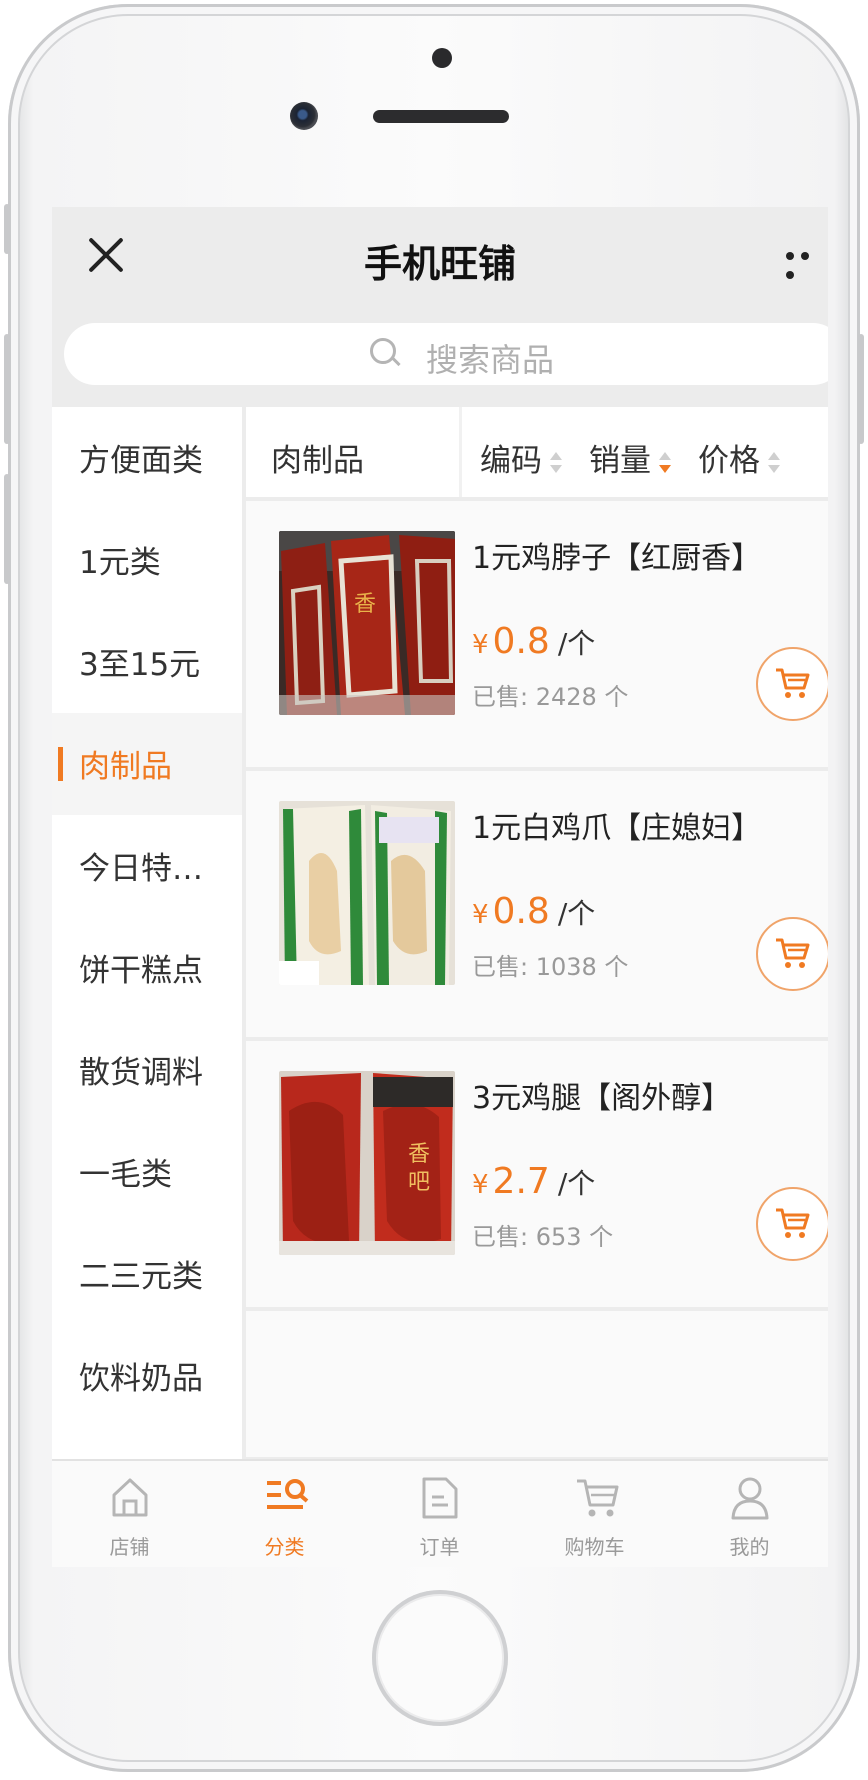 This screenshot has width=868, height=1780. Describe the element at coordinates (441, 116) in the screenshot. I see `earpiece-speaker` at that location.